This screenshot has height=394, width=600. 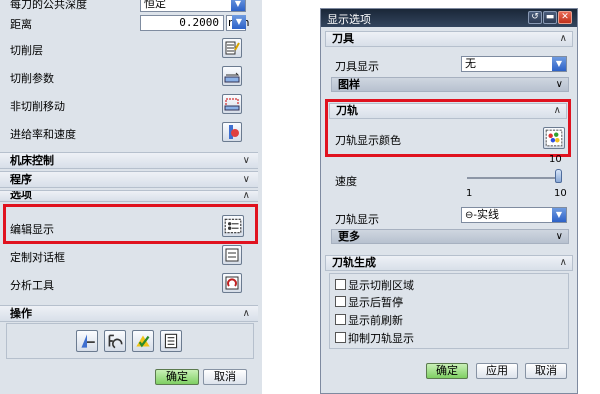 I want to click on tool-display-label: 刀具显示, so click(x=357, y=66).